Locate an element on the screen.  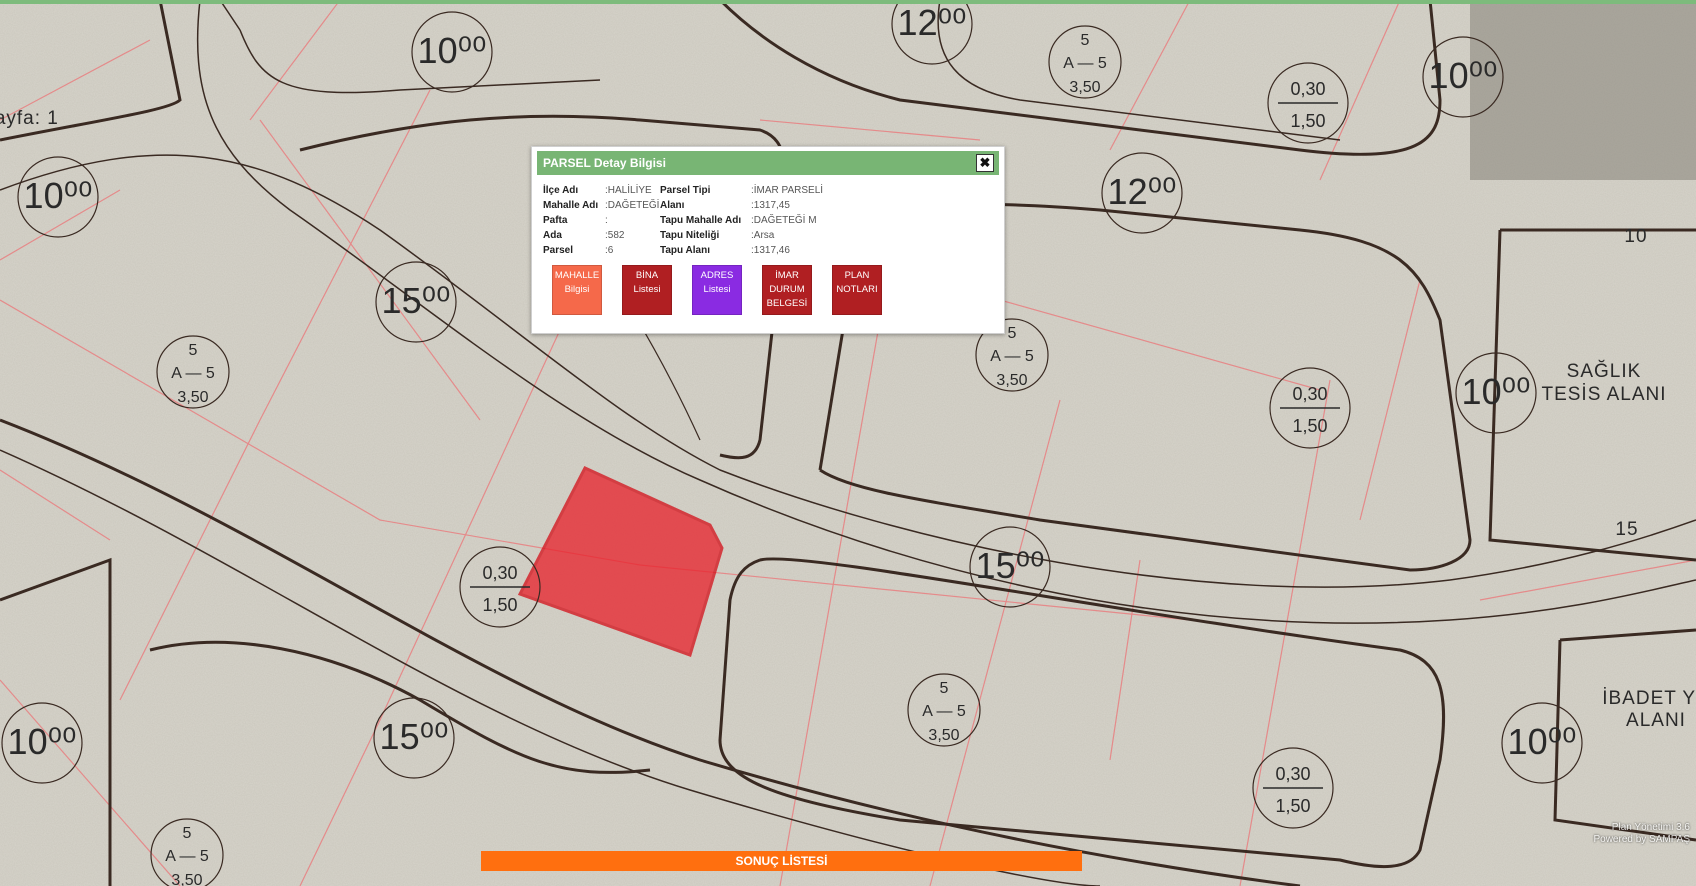
close-button: ✖ is located at coordinates (985, 163).